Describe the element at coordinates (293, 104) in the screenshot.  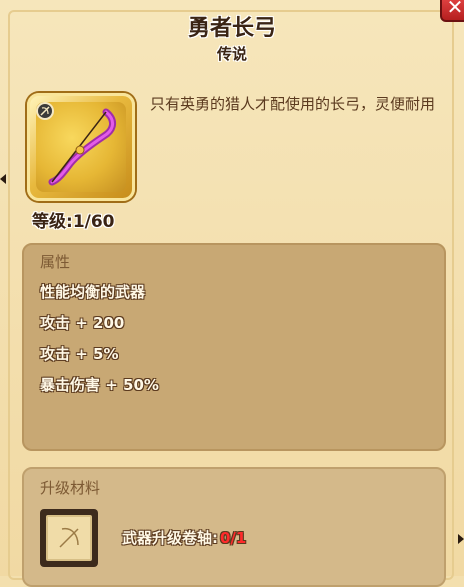
I see `item-description: 只有英勇的猎人才配使用的长弓，灵便耐用` at that location.